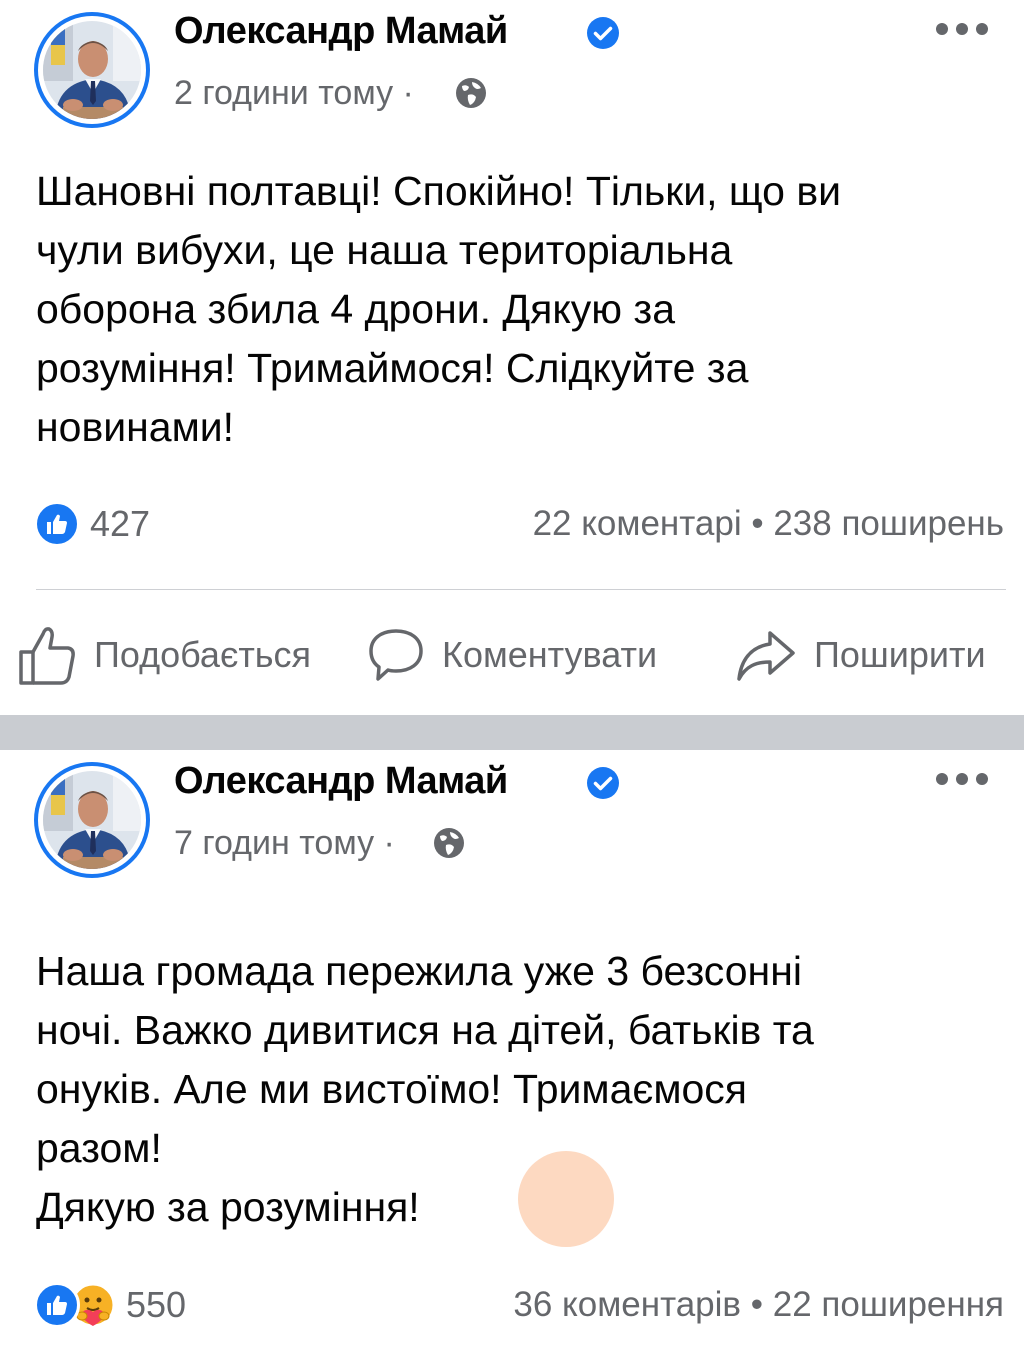 The height and width of the screenshot is (1347, 1024). I want to click on feed-separator, so click(512, 732).